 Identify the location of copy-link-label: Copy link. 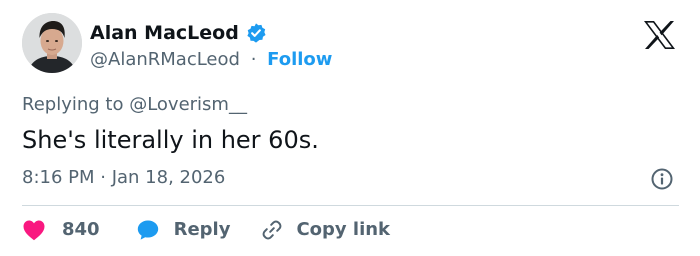
(343, 229).